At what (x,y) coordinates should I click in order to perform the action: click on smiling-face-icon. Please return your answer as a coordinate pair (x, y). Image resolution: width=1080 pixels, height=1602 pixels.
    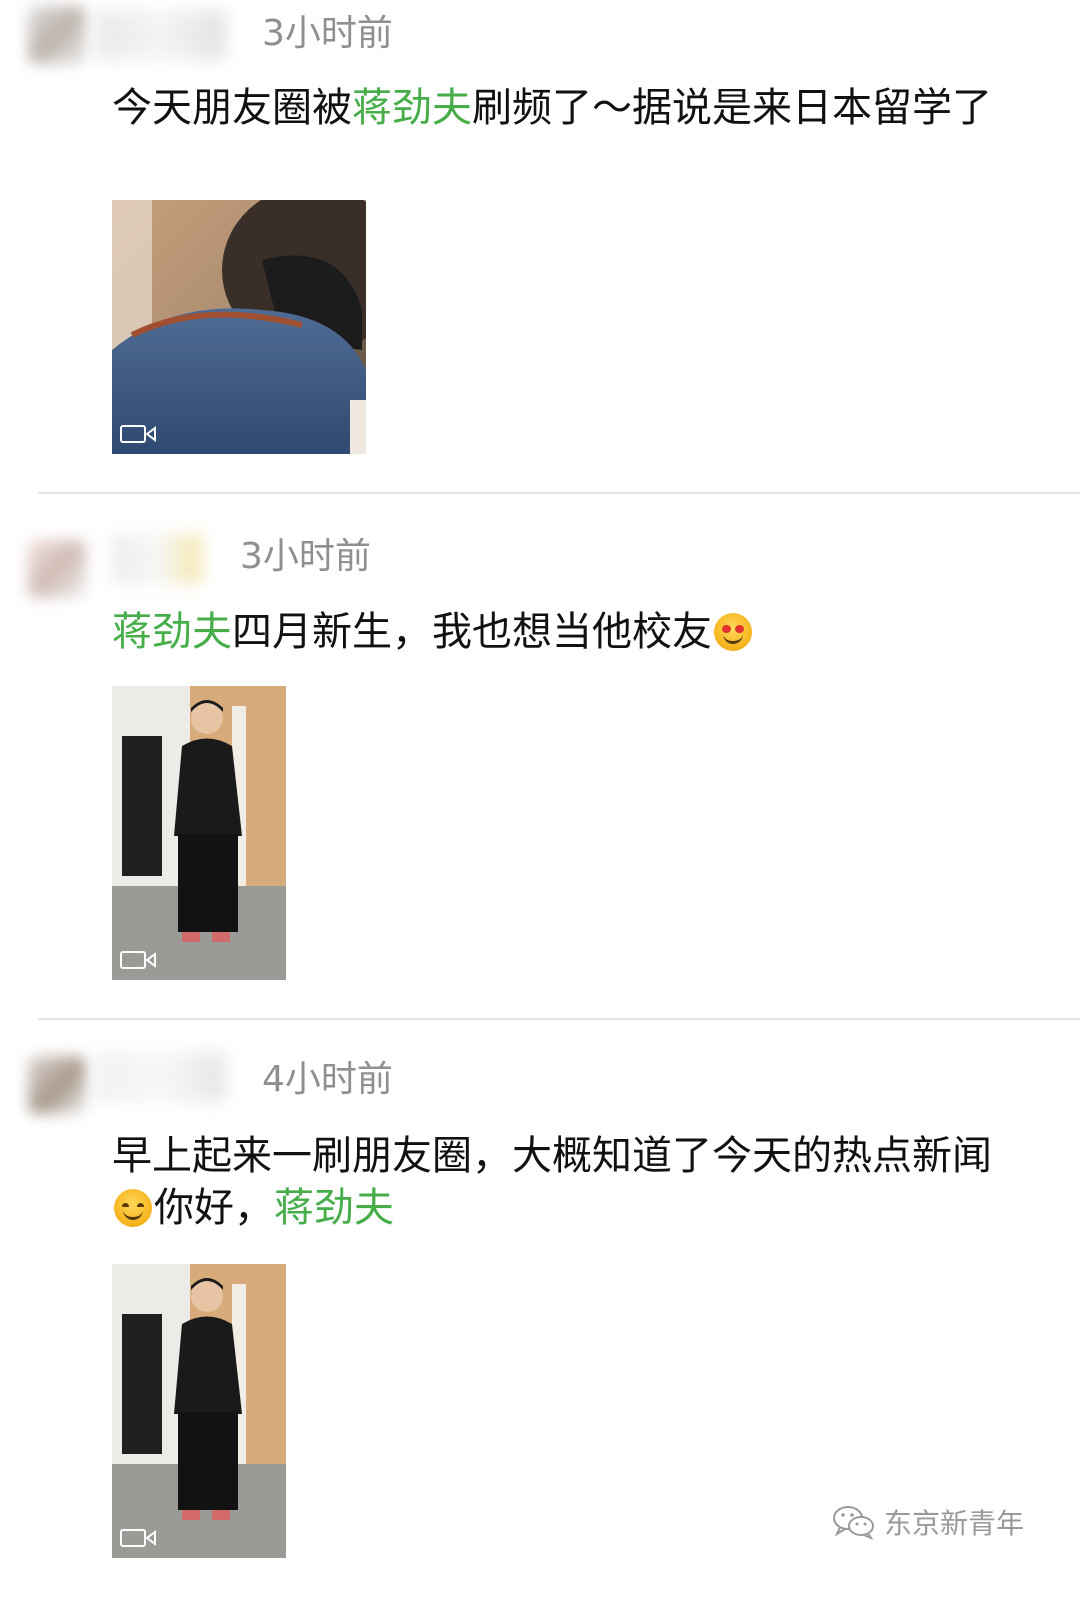
    Looking at the image, I should click on (133, 1208).